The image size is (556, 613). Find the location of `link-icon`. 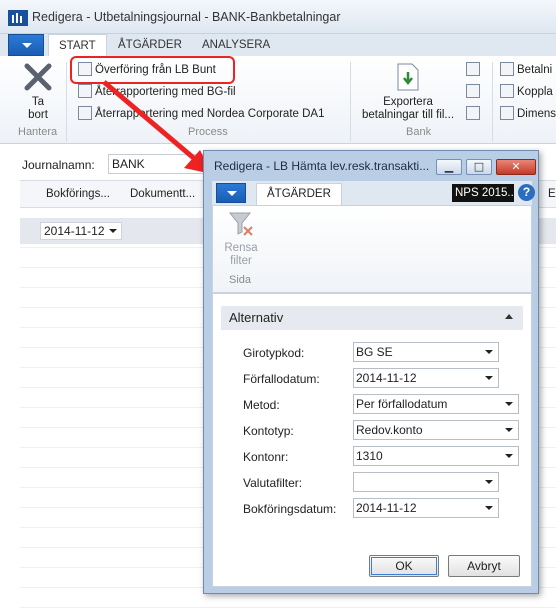

link-icon is located at coordinates (507, 91).